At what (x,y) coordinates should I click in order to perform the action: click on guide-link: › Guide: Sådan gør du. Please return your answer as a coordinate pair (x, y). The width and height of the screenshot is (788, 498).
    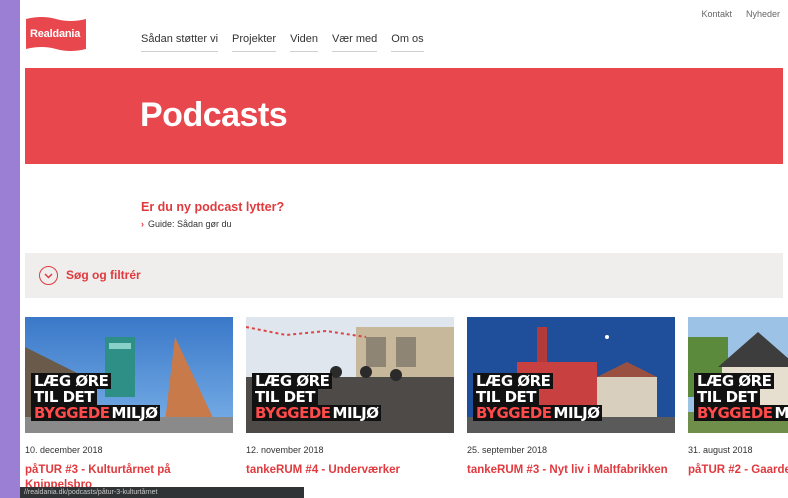
    Looking at the image, I should click on (186, 224).